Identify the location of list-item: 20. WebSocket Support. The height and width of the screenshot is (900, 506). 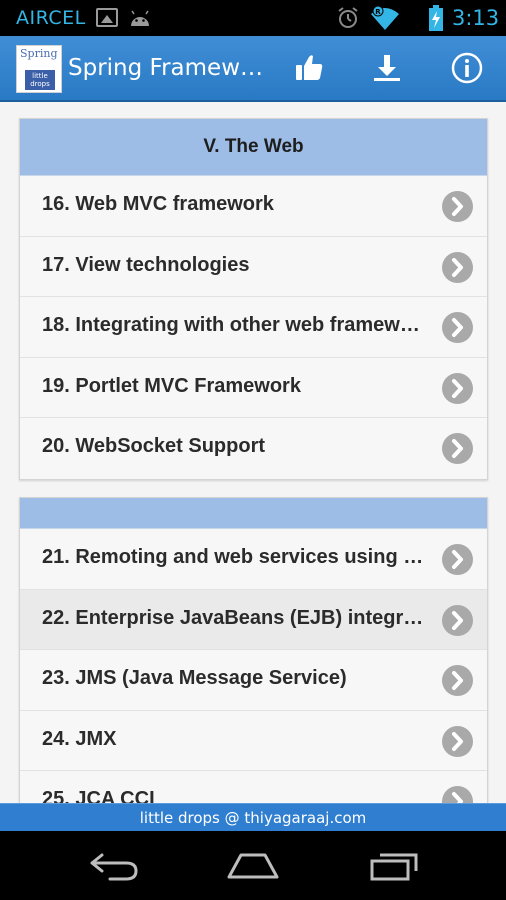
(253, 448).